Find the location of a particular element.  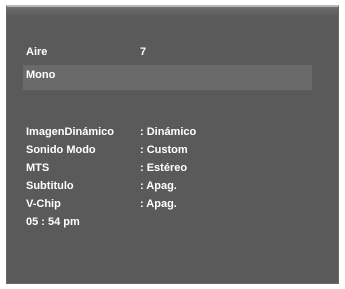

setting-label: Subtitulo is located at coordinates (50, 186).